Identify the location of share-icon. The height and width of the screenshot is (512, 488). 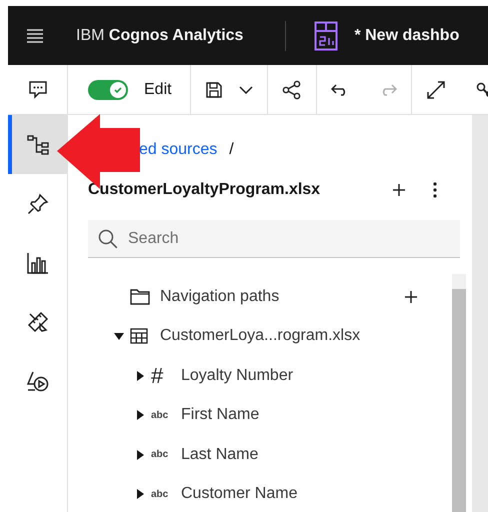
(292, 90).